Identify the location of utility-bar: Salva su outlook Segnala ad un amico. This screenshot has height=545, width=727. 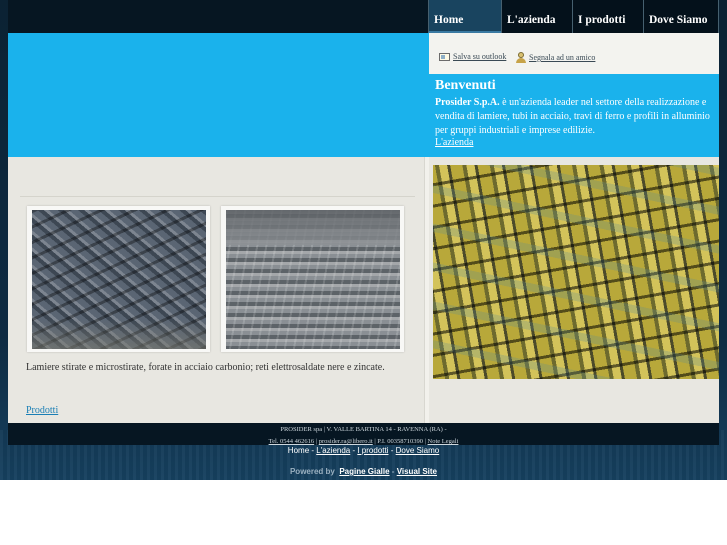
(574, 53).